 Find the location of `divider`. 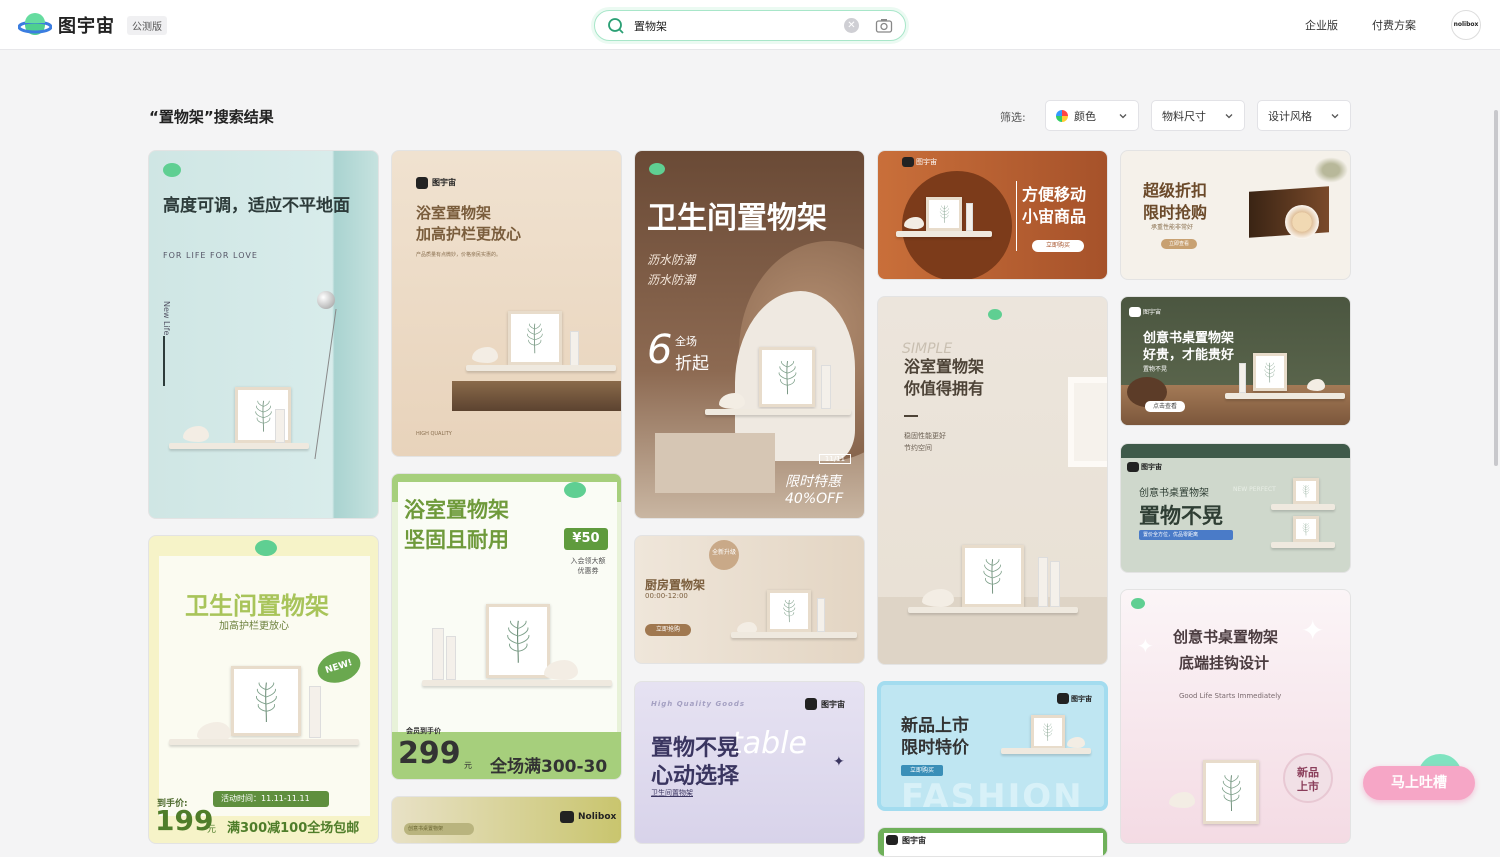

divider is located at coordinates (1016, 216).